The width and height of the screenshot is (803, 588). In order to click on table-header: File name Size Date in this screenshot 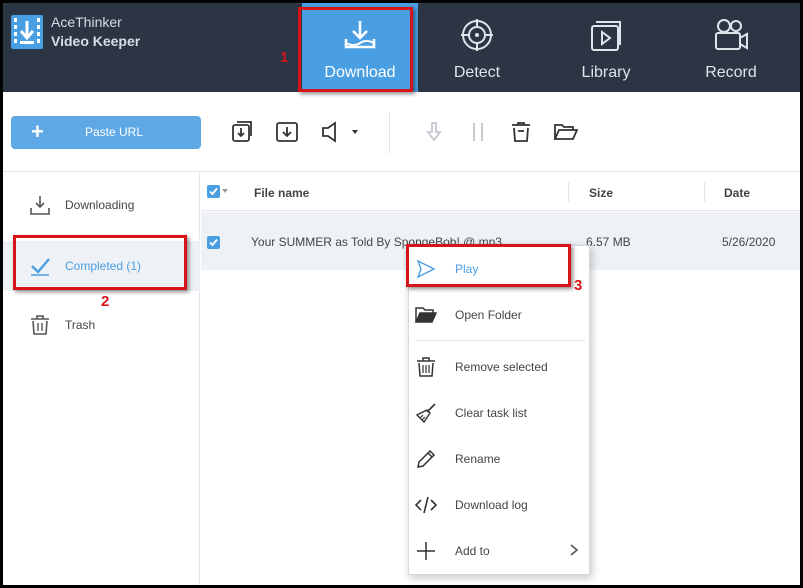, I will do `click(500, 192)`.